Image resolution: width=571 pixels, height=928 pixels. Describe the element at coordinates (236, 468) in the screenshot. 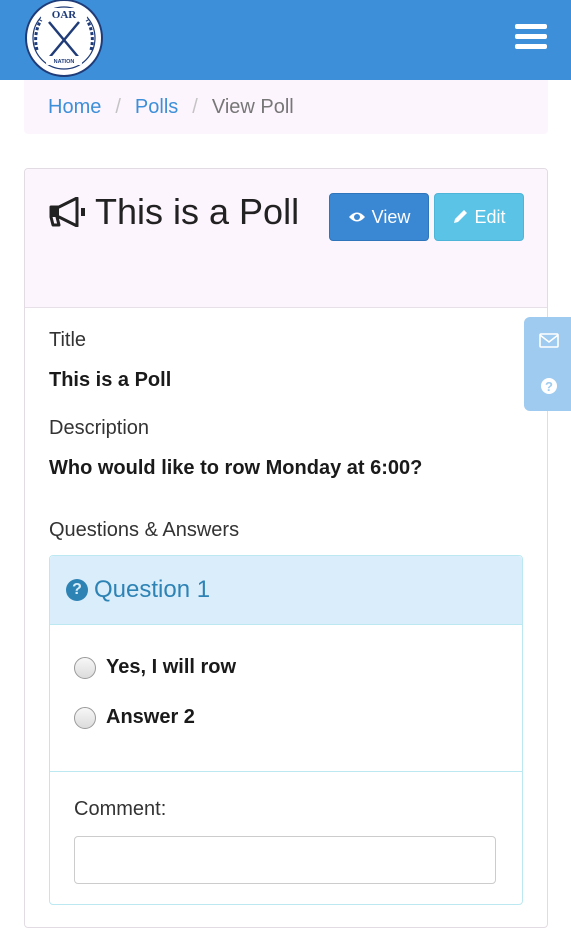

I see `description-value: Who would like to row Monday at 6:00?` at that location.